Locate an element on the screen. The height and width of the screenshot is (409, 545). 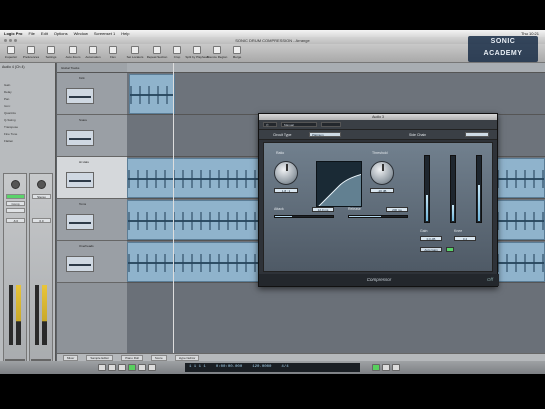
toolbar-bounce-button: Bounce Region is located at coordinates (217, 52).